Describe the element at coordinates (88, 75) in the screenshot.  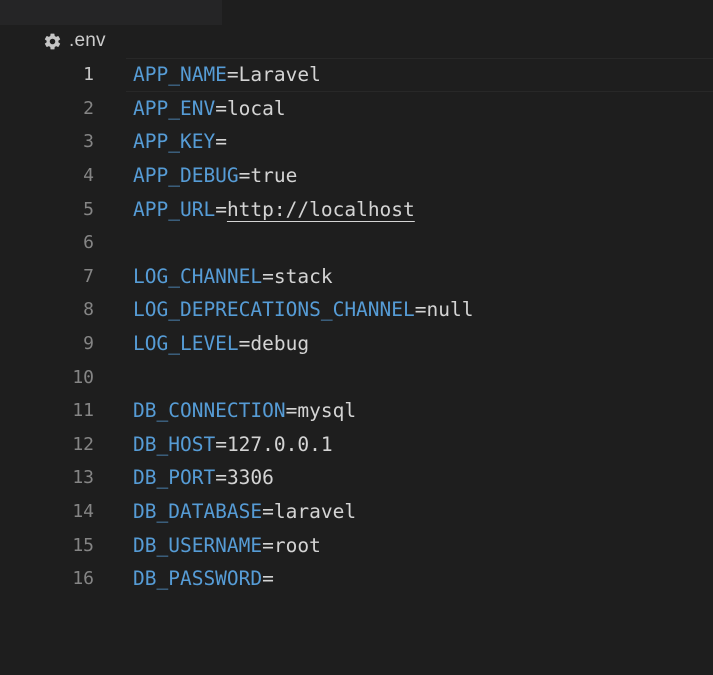
I see `line-number: 1` at that location.